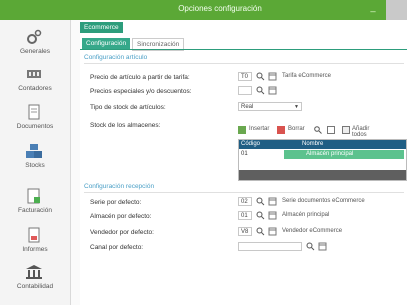 The width and height of the screenshot is (407, 305). What do you see at coordinates (116, 202) in the screenshot?
I see `series-label: Serie por defecto:` at bounding box center [116, 202].